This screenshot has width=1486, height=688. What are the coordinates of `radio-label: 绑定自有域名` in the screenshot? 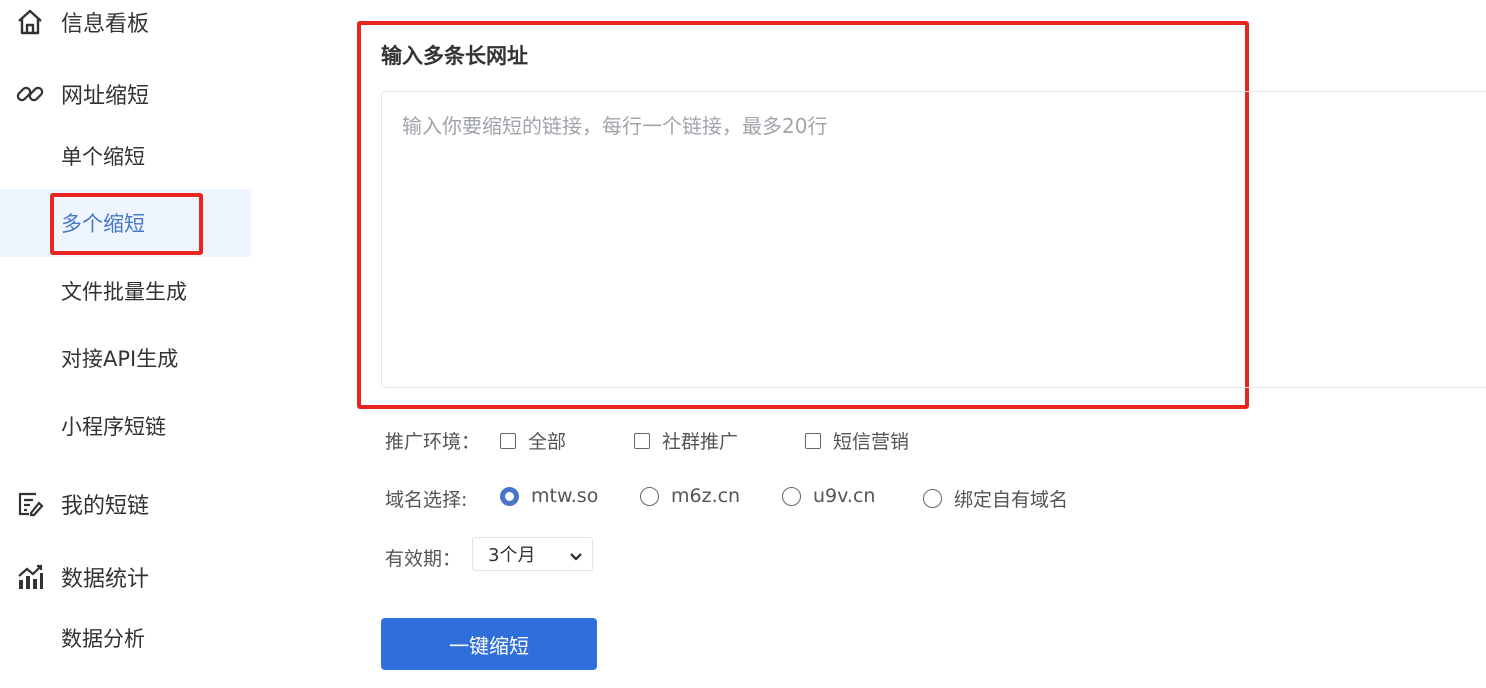 It's located at (1011, 500).